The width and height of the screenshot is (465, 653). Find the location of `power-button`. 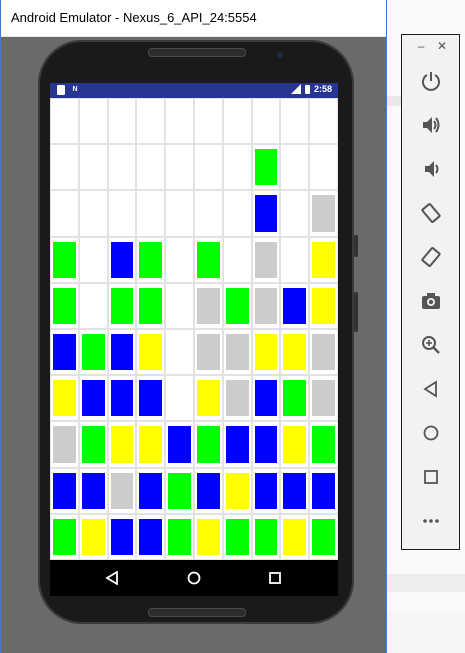

power-button is located at coordinates (431, 81).